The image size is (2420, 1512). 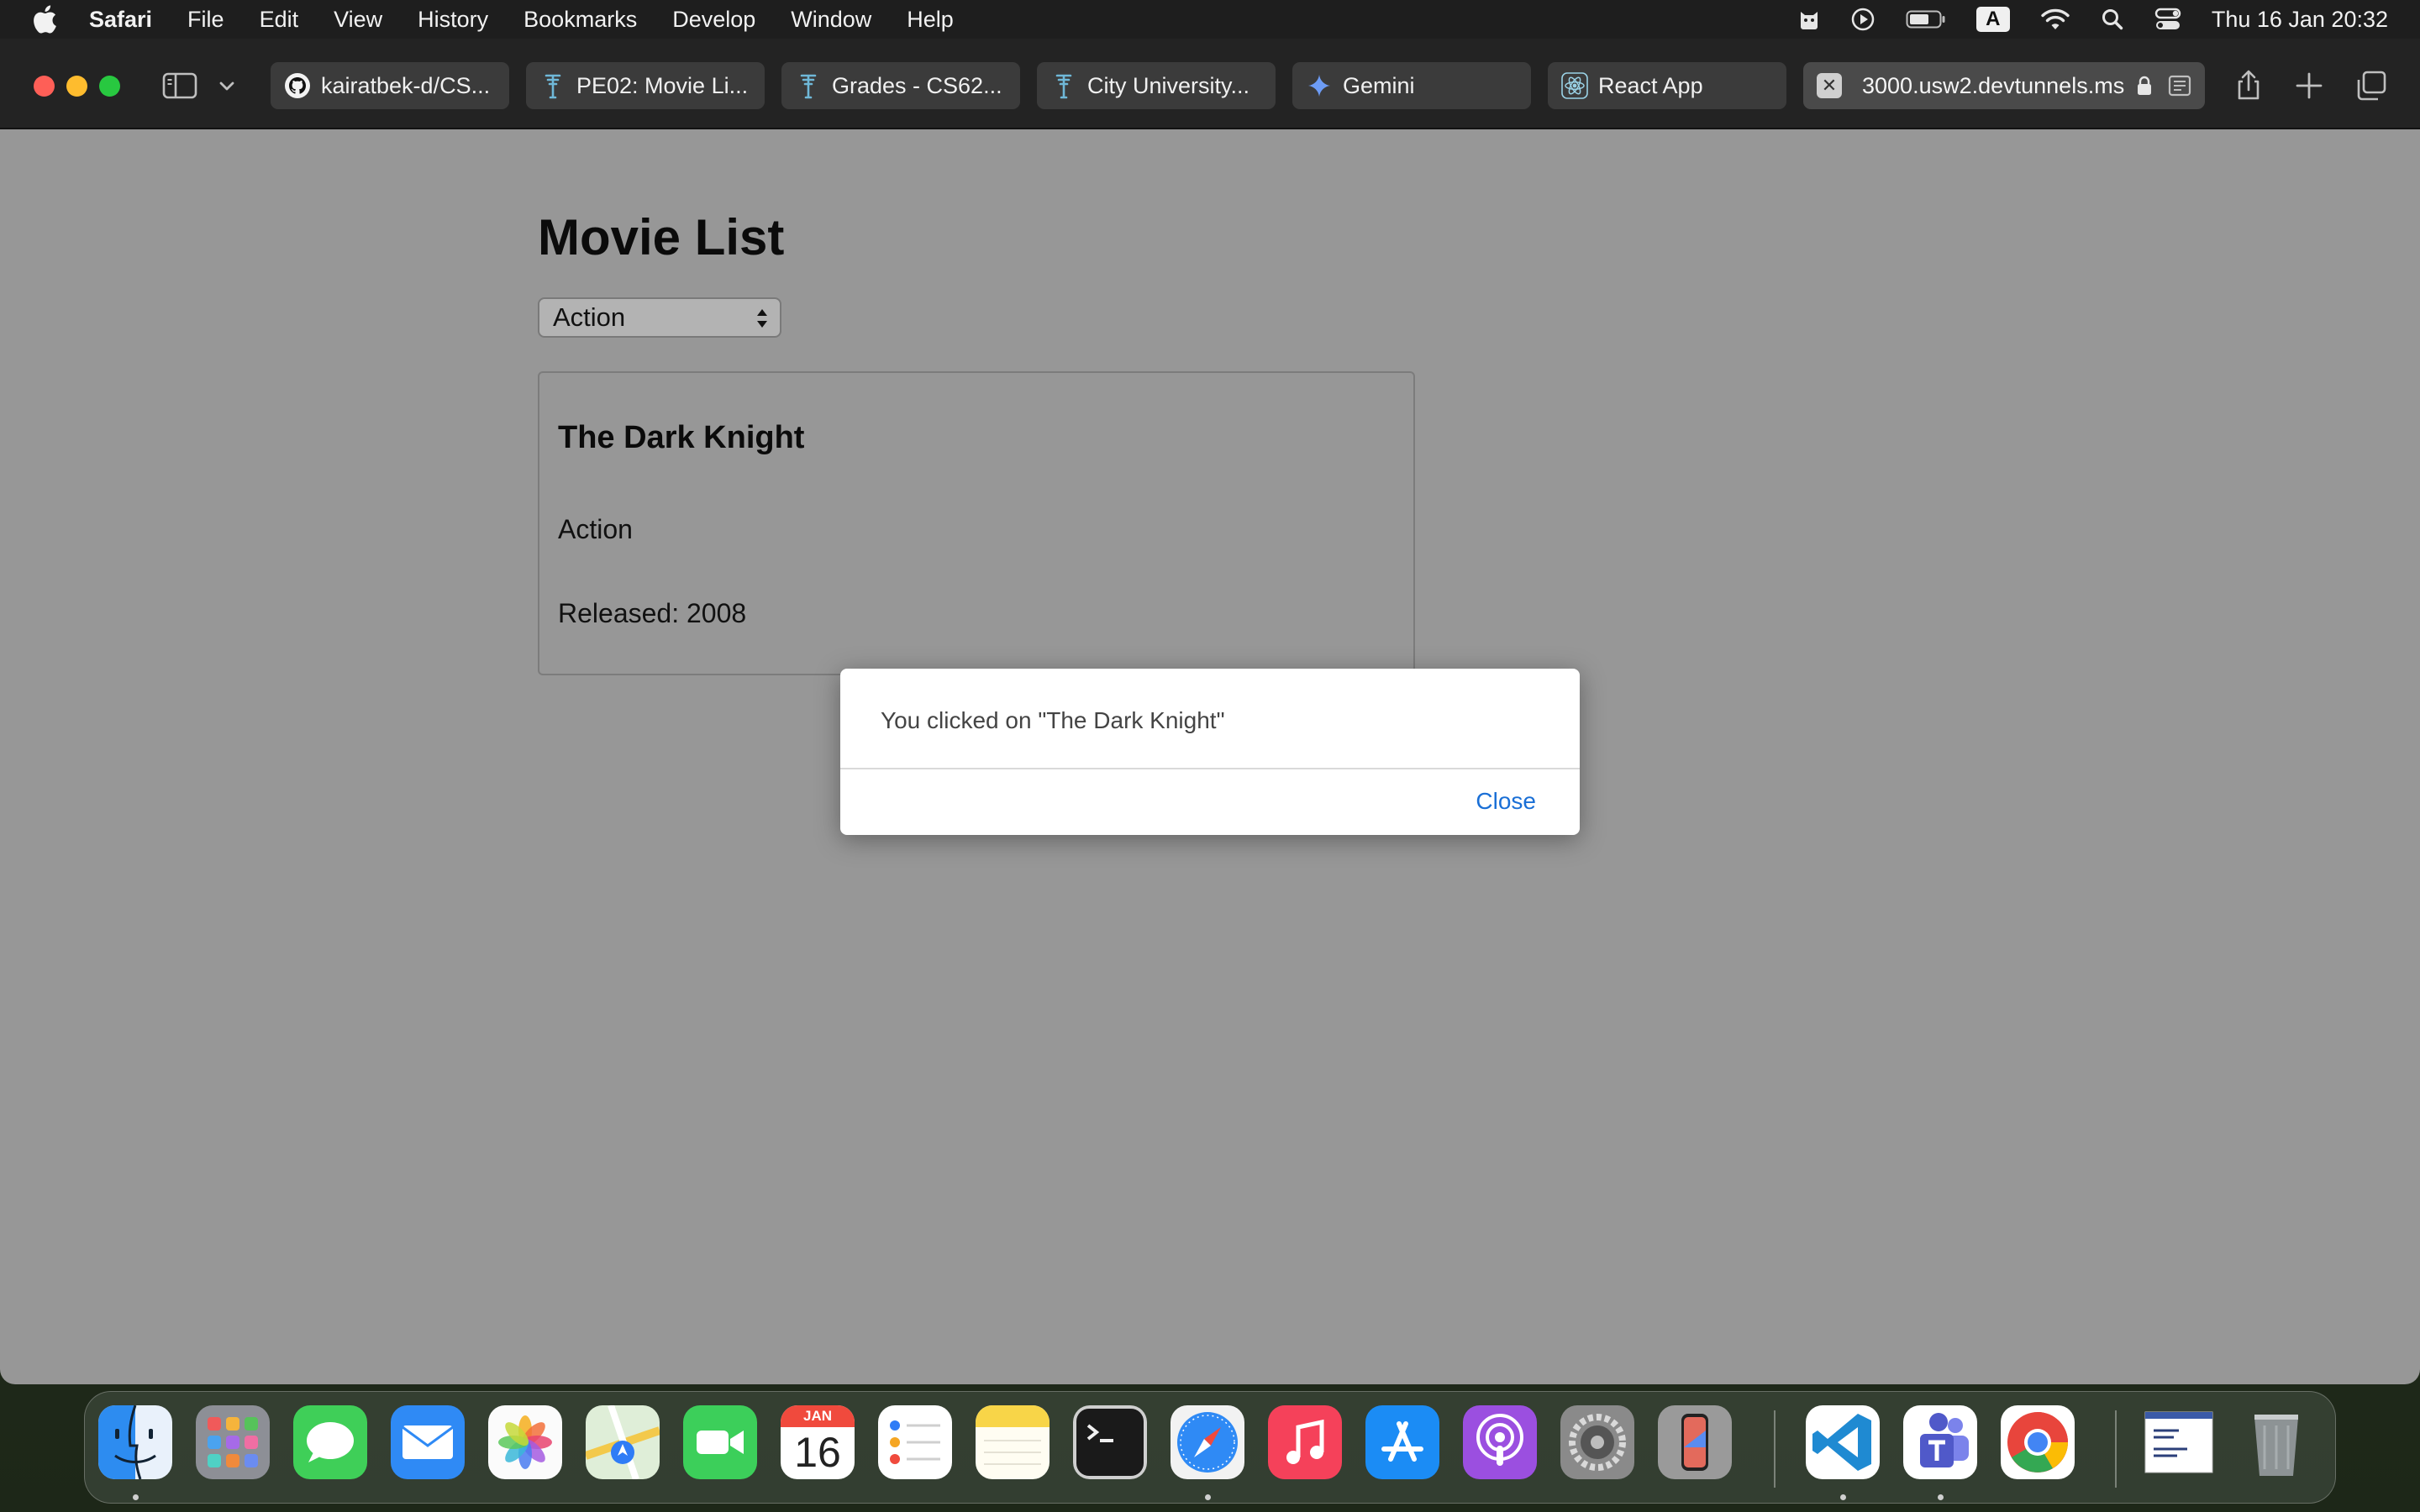 What do you see at coordinates (2371, 85) in the screenshot?
I see `tab-overview-icon` at bounding box center [2371, 85].